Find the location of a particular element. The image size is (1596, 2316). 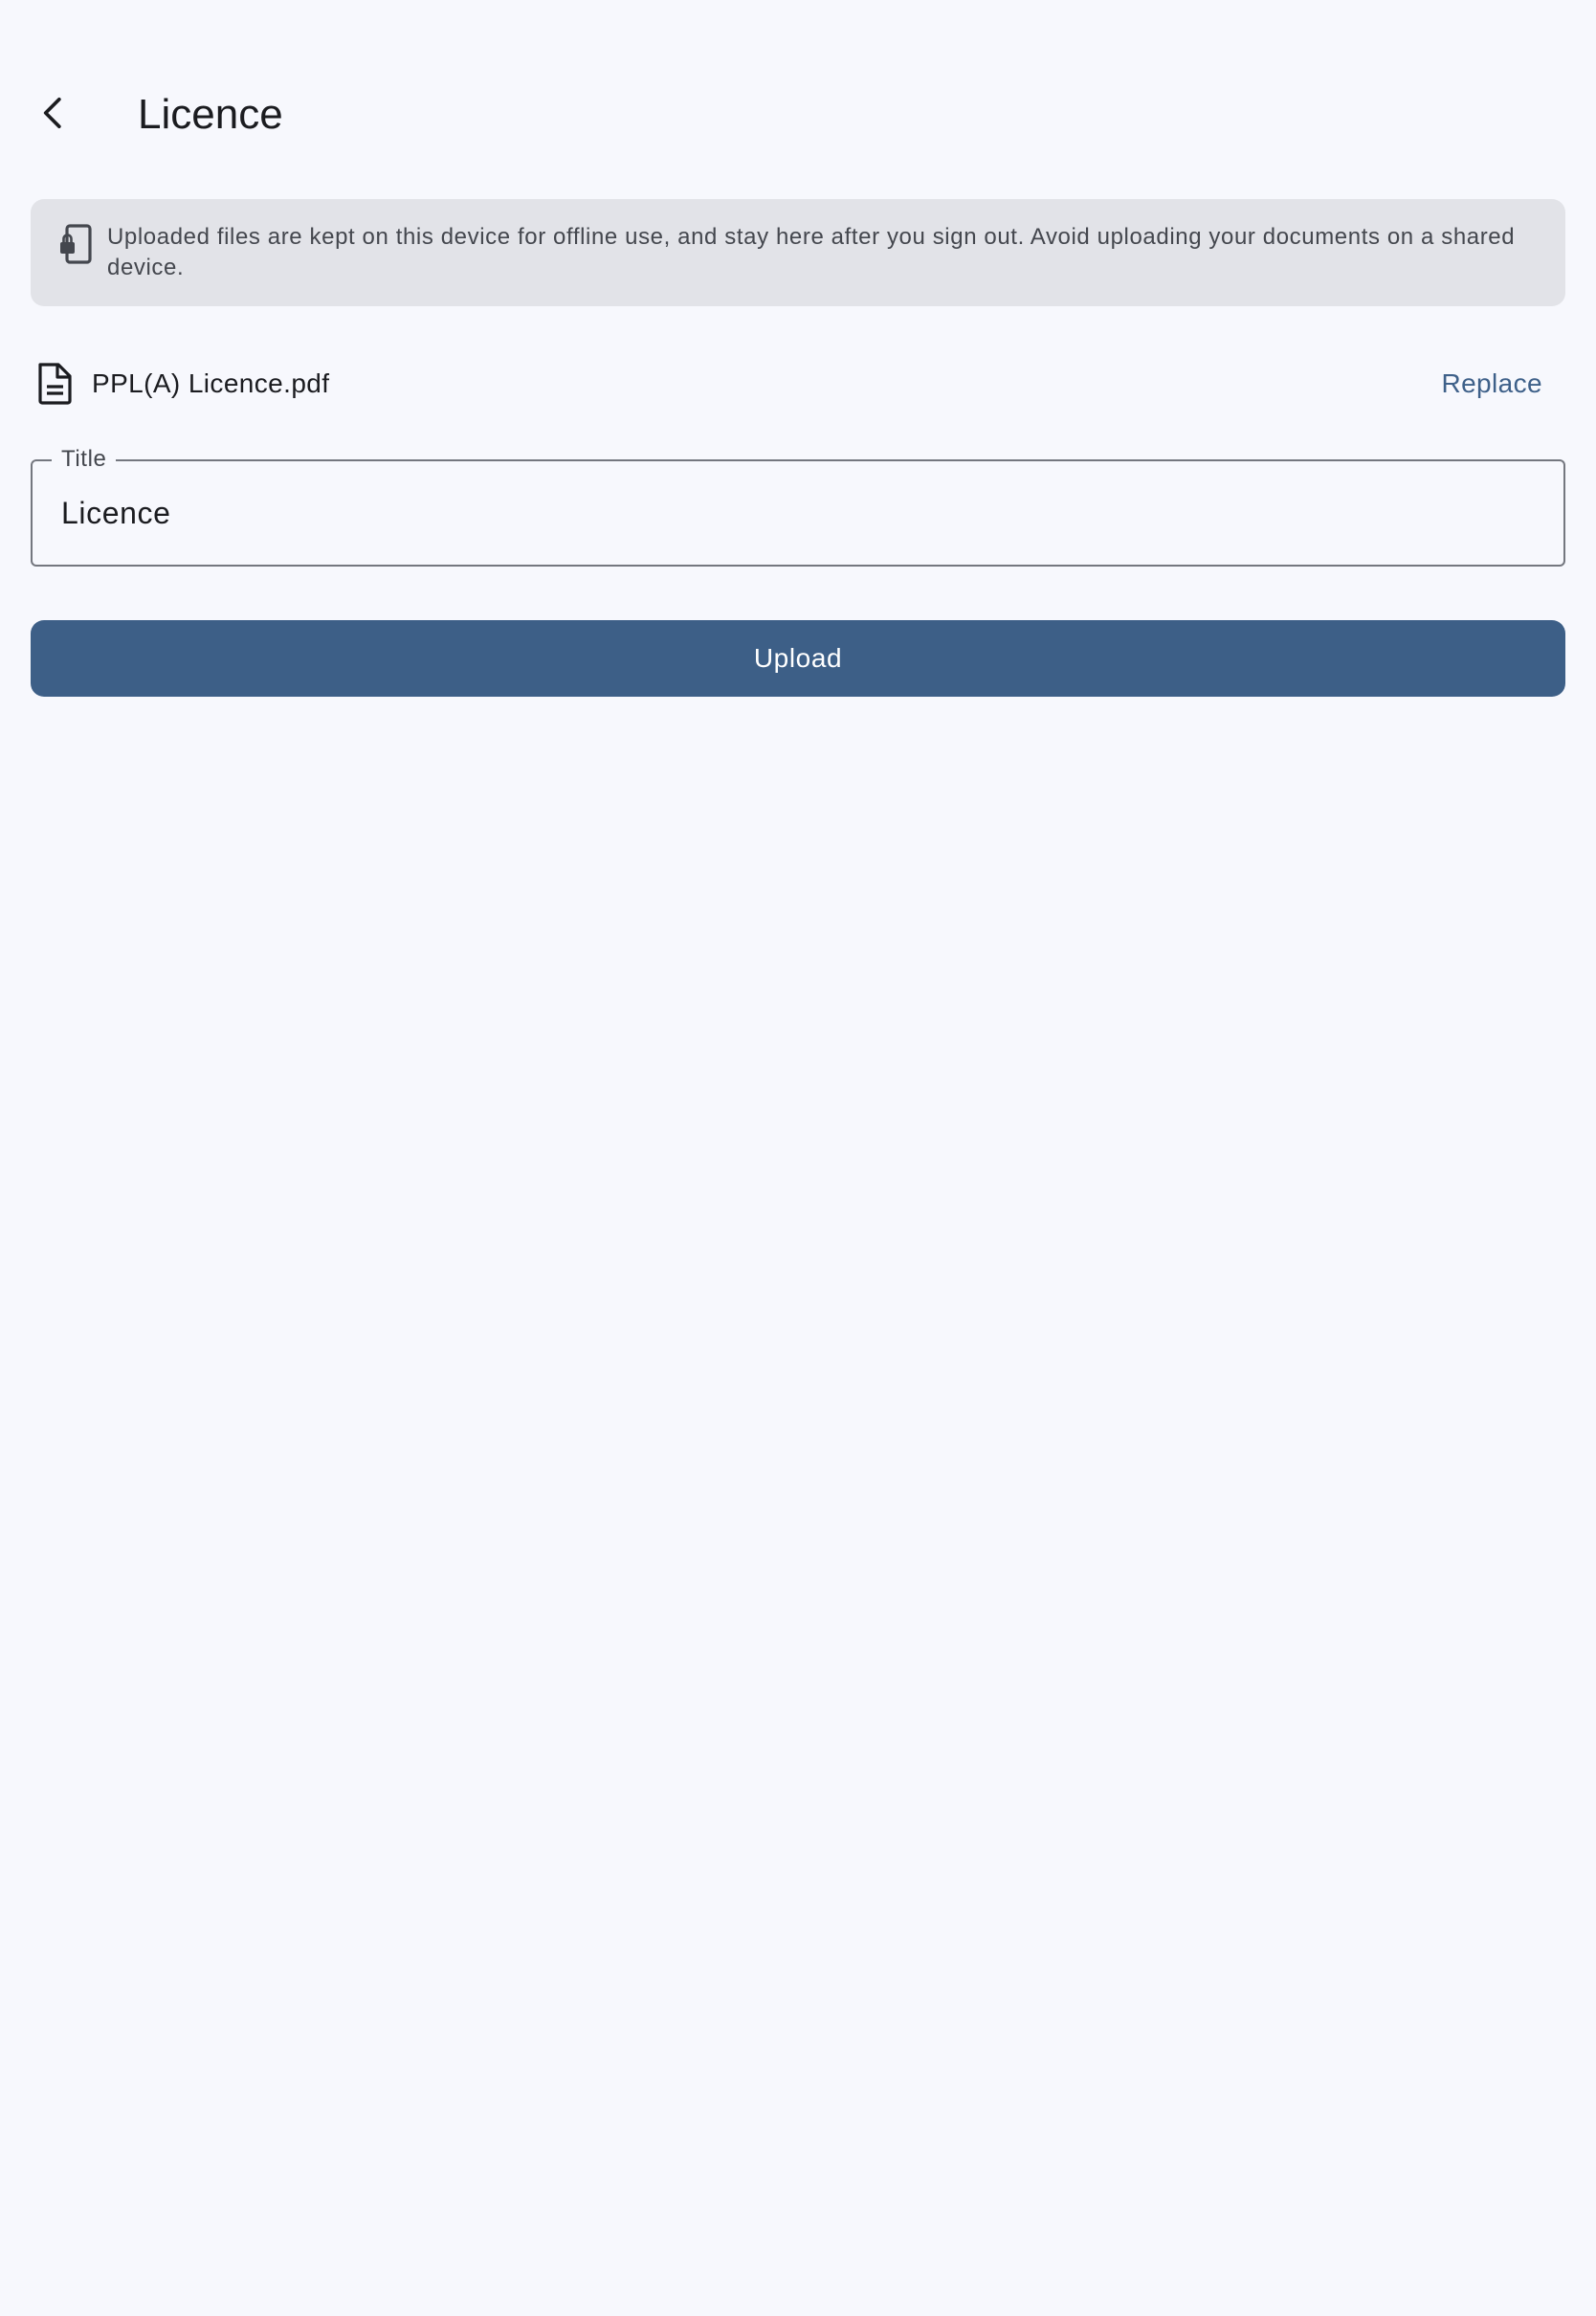

title-input is located at coordinates (789, 513).